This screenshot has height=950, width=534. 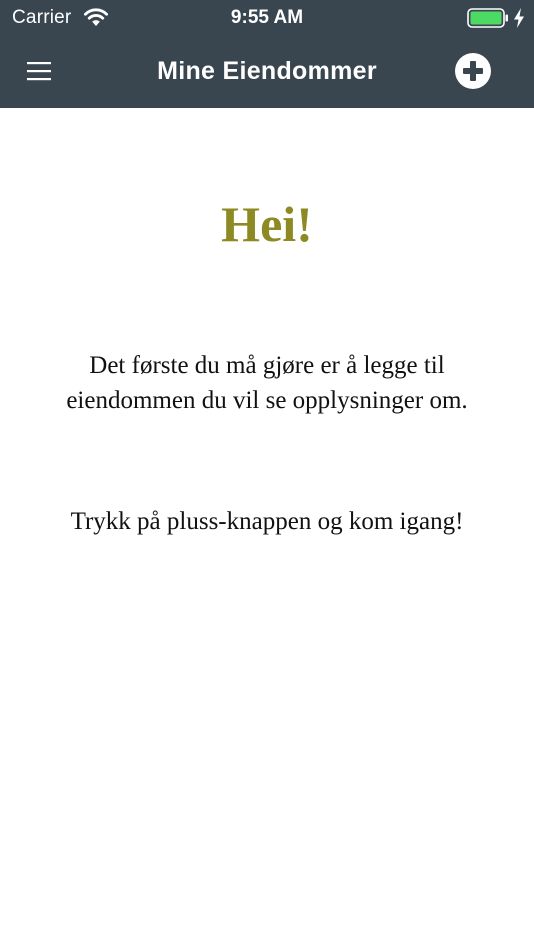 I want to click on hamburger-menu-icon, so click(x=39, y=71).